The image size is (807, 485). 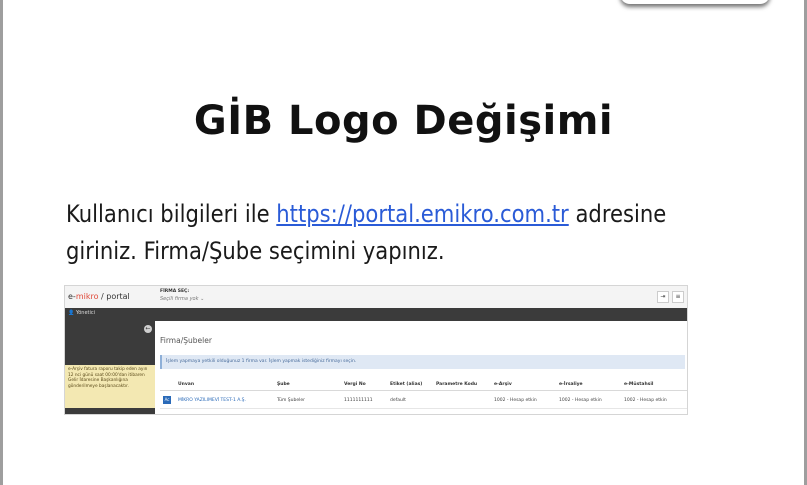 I want to click on column-header-vergi-no: Vergi No, so click(x=355, y=384).